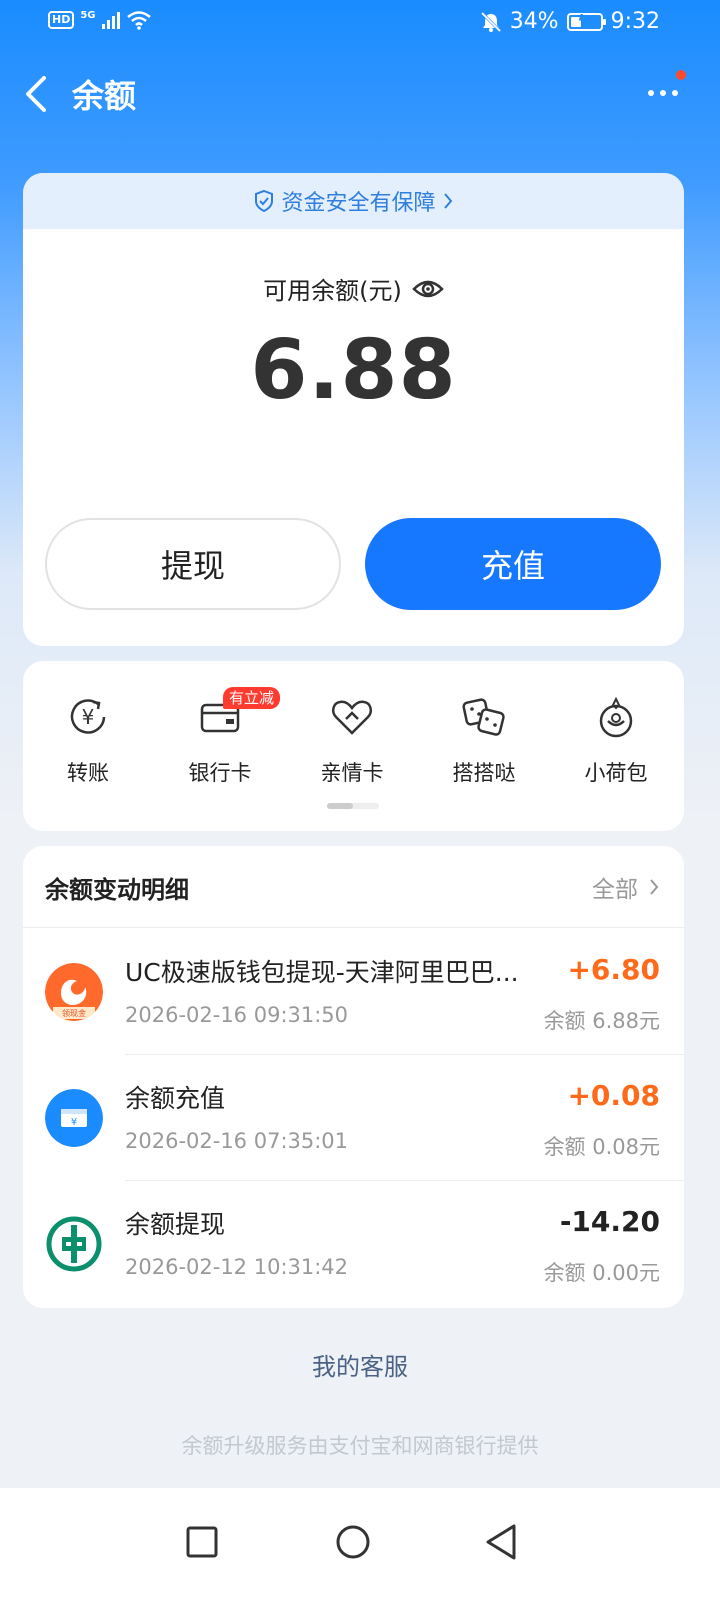 This screenshot has height=1600, width=720. I want to click on transactions-header: 余额变动明细 全部, so click(353, 887).